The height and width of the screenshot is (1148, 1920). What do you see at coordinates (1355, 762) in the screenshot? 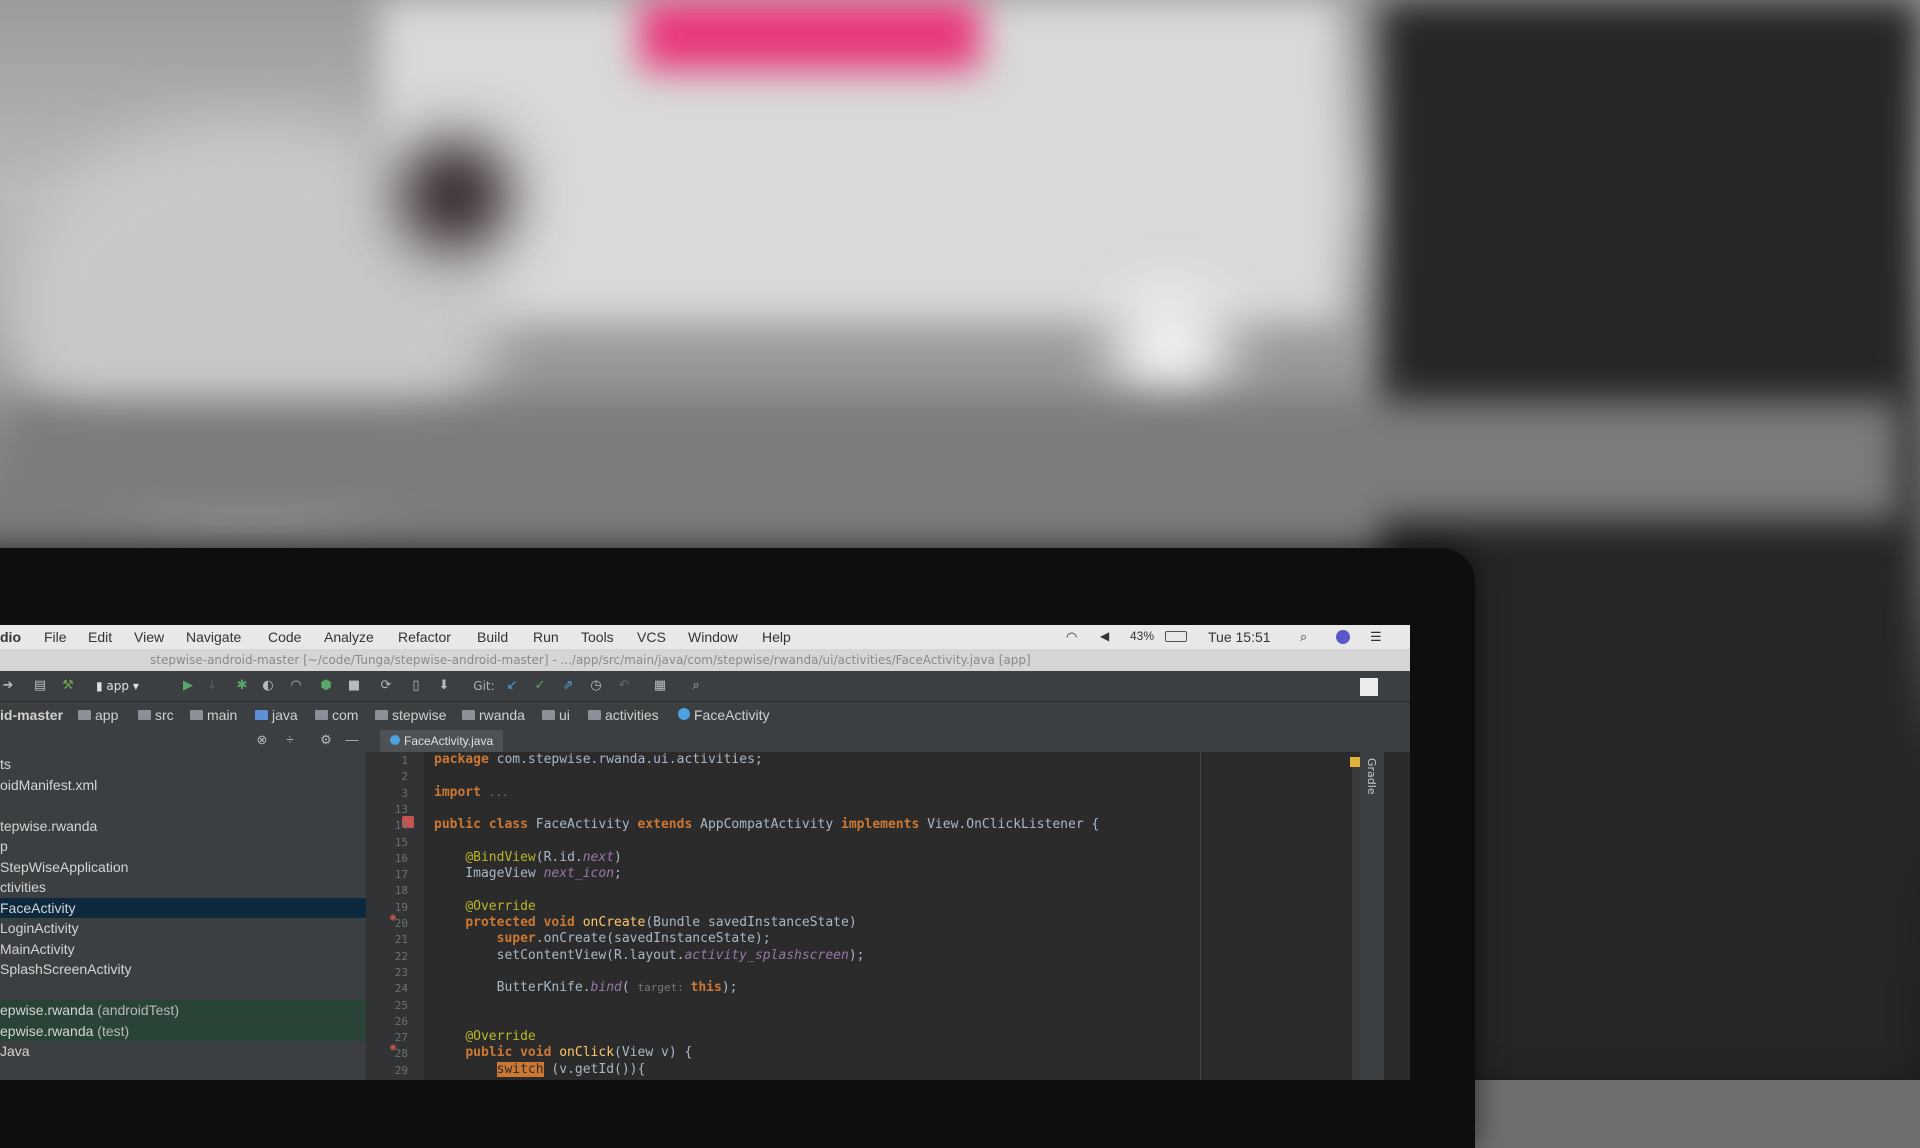
I see `warning-indicator-icon` at bounding box center [1355, 762].